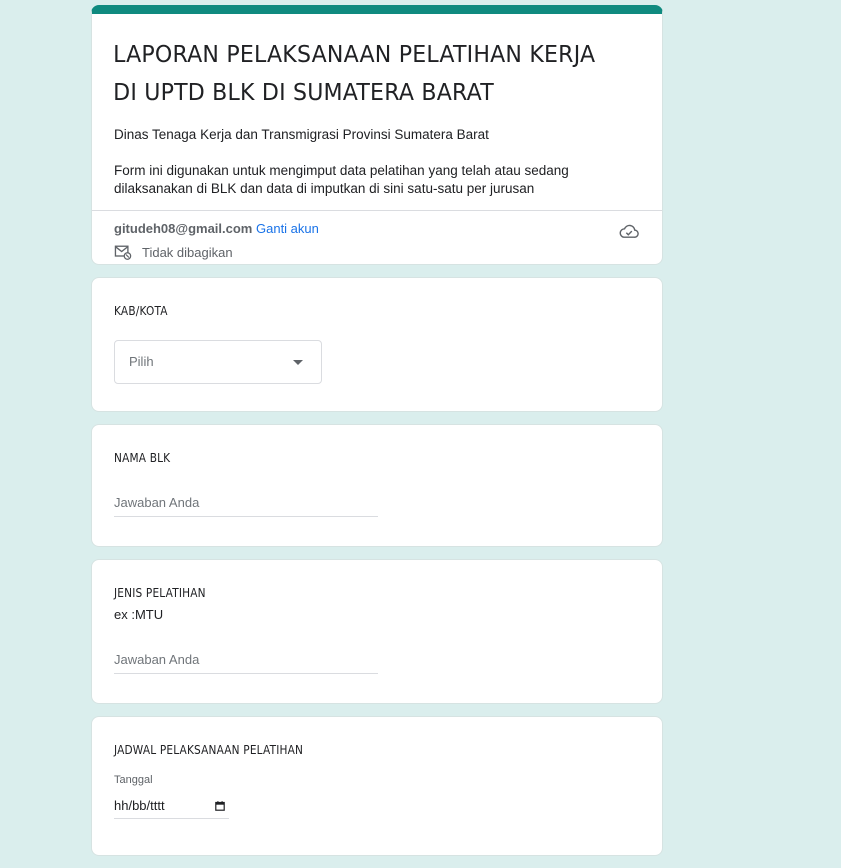 This screenshot has height=868, width=841. I want to click on question-card-nama-blk: NAMA BLK, so click(377, 485).